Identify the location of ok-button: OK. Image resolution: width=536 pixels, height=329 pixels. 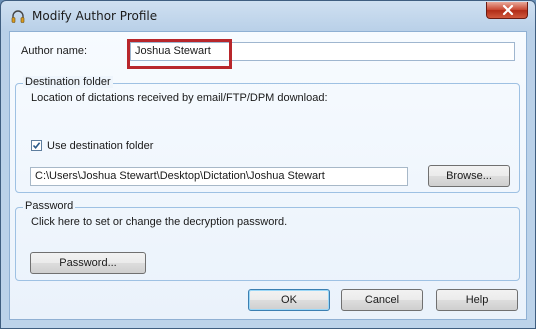
(289, 300).